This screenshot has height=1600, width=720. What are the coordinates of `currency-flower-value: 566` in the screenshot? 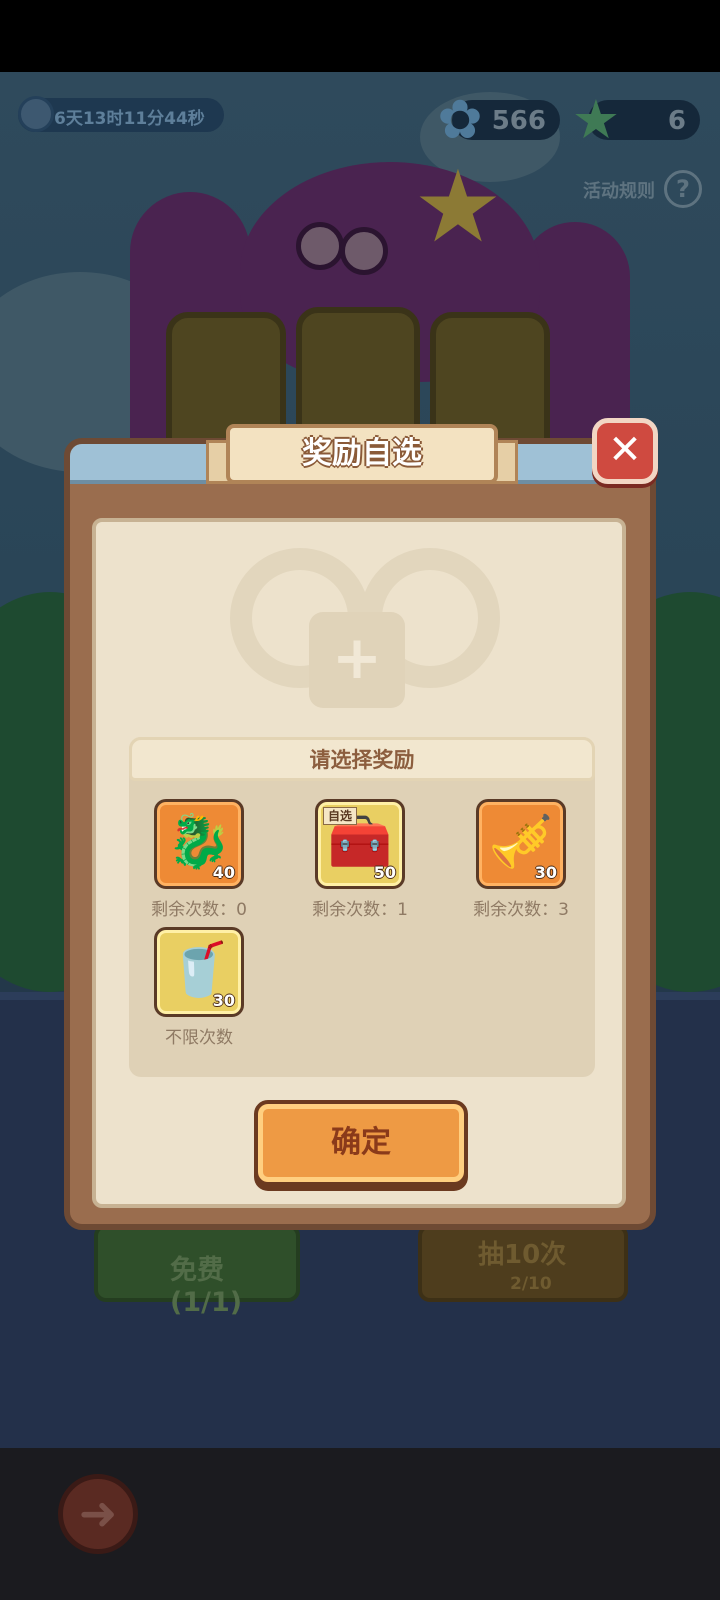 It's located at (518, 121).